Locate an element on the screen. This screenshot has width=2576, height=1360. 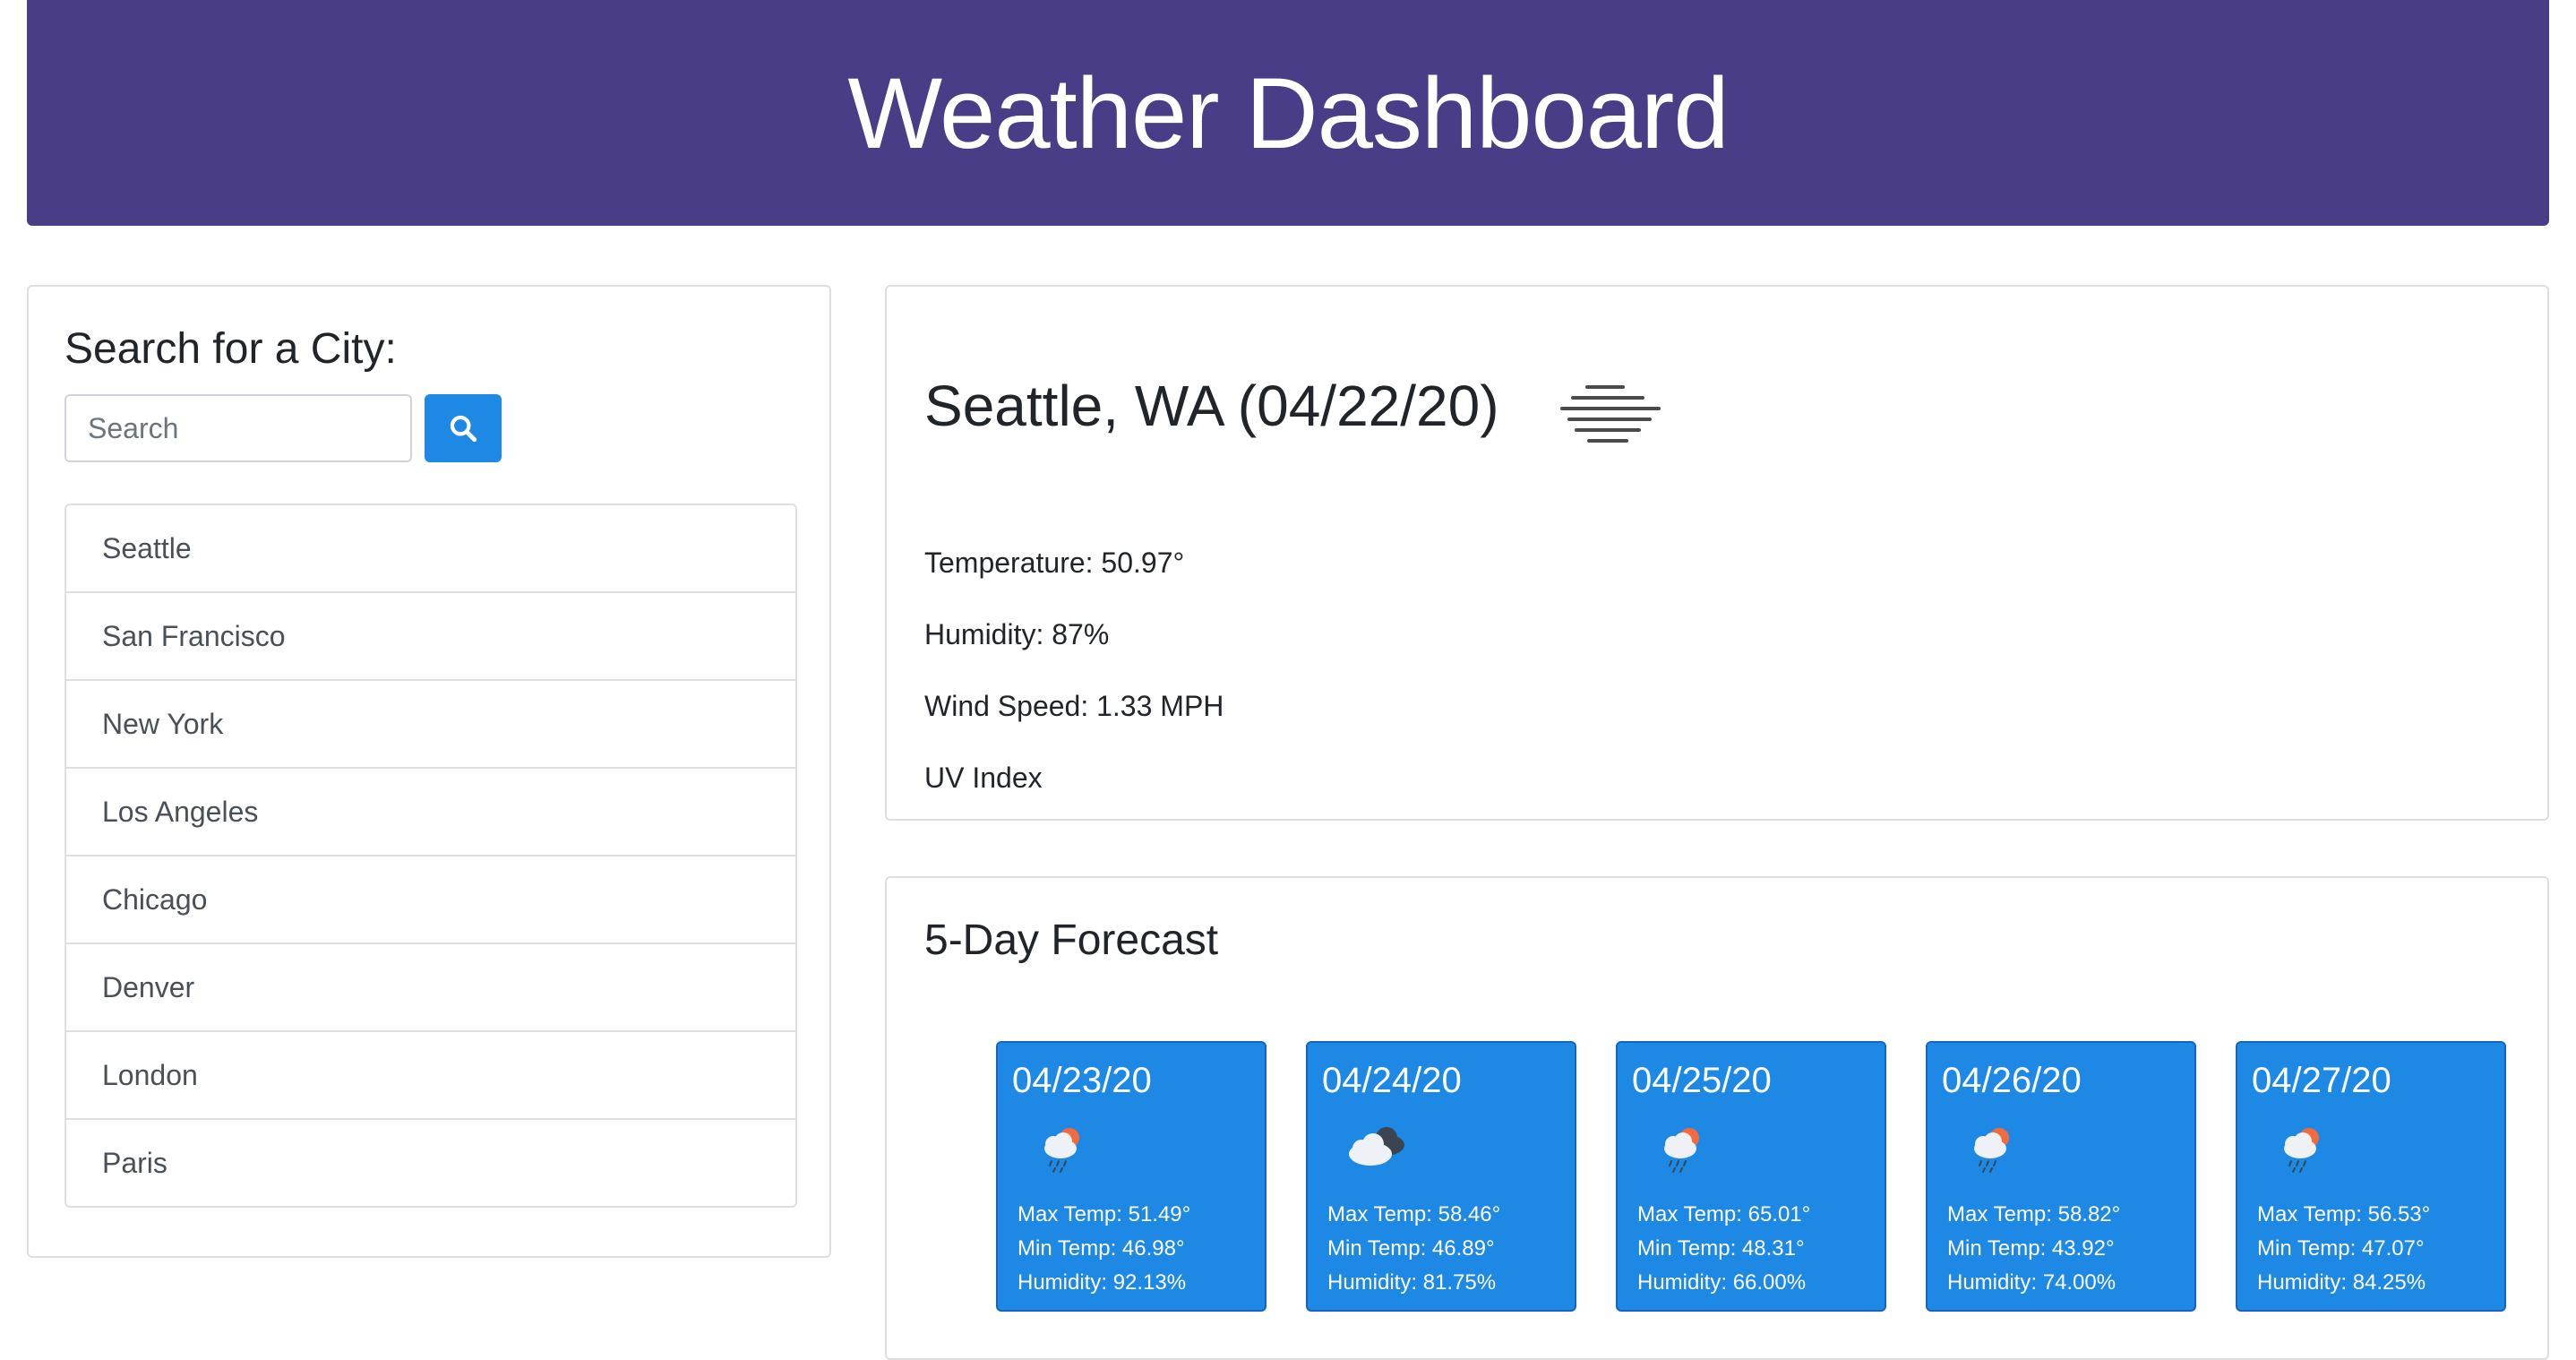
city-item-paris: Paris is located at coordinates (430, 1163).